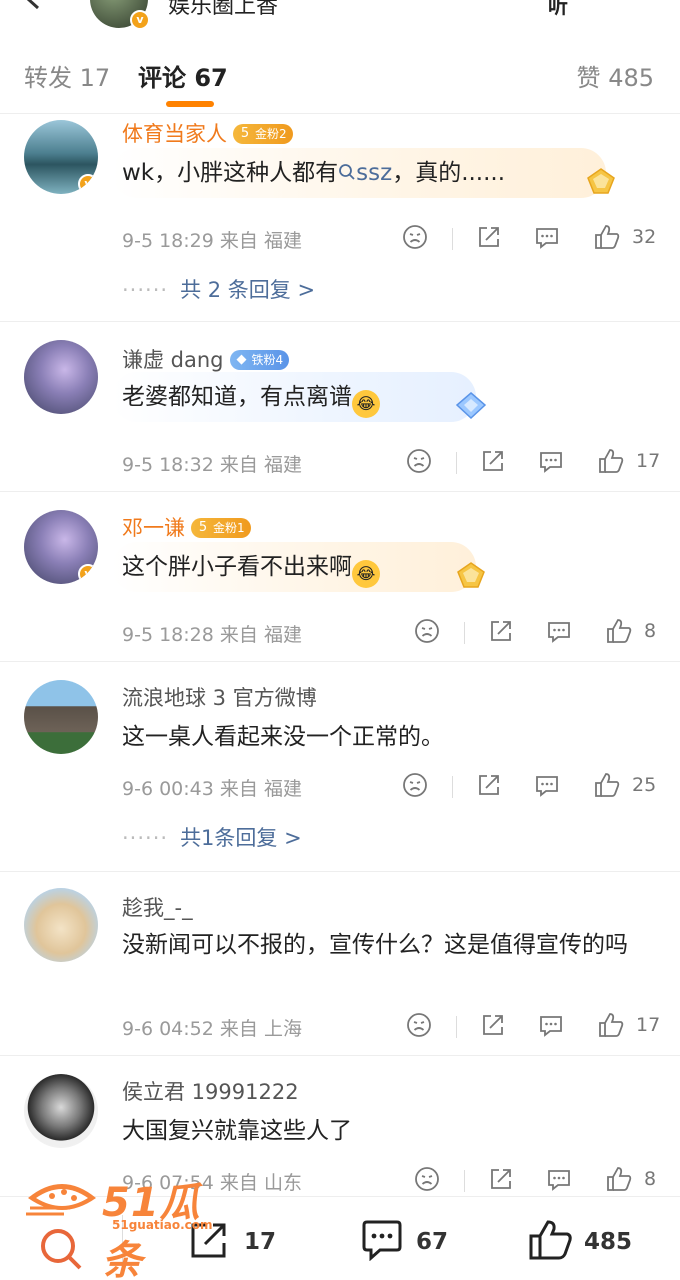  Describe the element at coordinates (340, 18) in the screenshot. I see `top-bar: v 娱乐圈上香 听 ···` at that location.